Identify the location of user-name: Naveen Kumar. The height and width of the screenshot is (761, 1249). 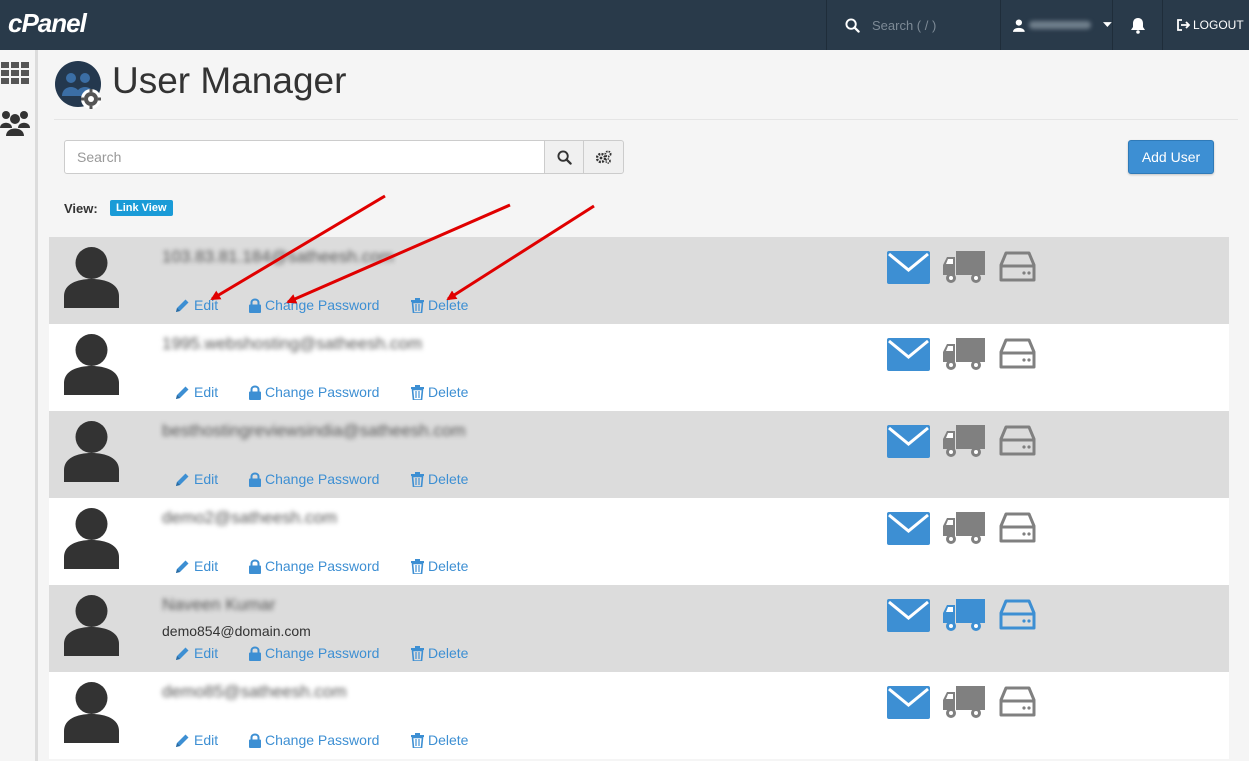
(219, 604).